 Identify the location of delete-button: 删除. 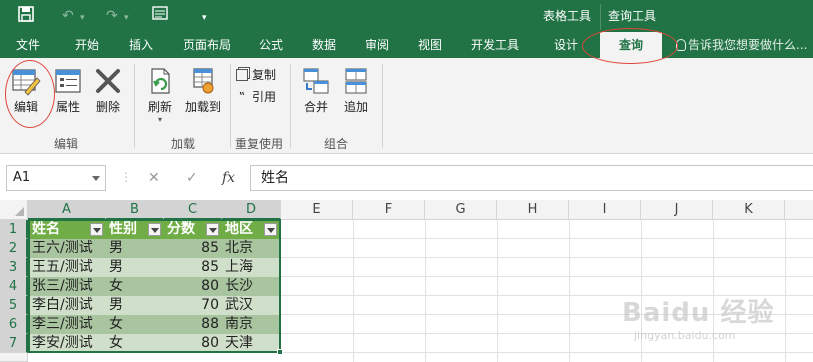
(108, 90).